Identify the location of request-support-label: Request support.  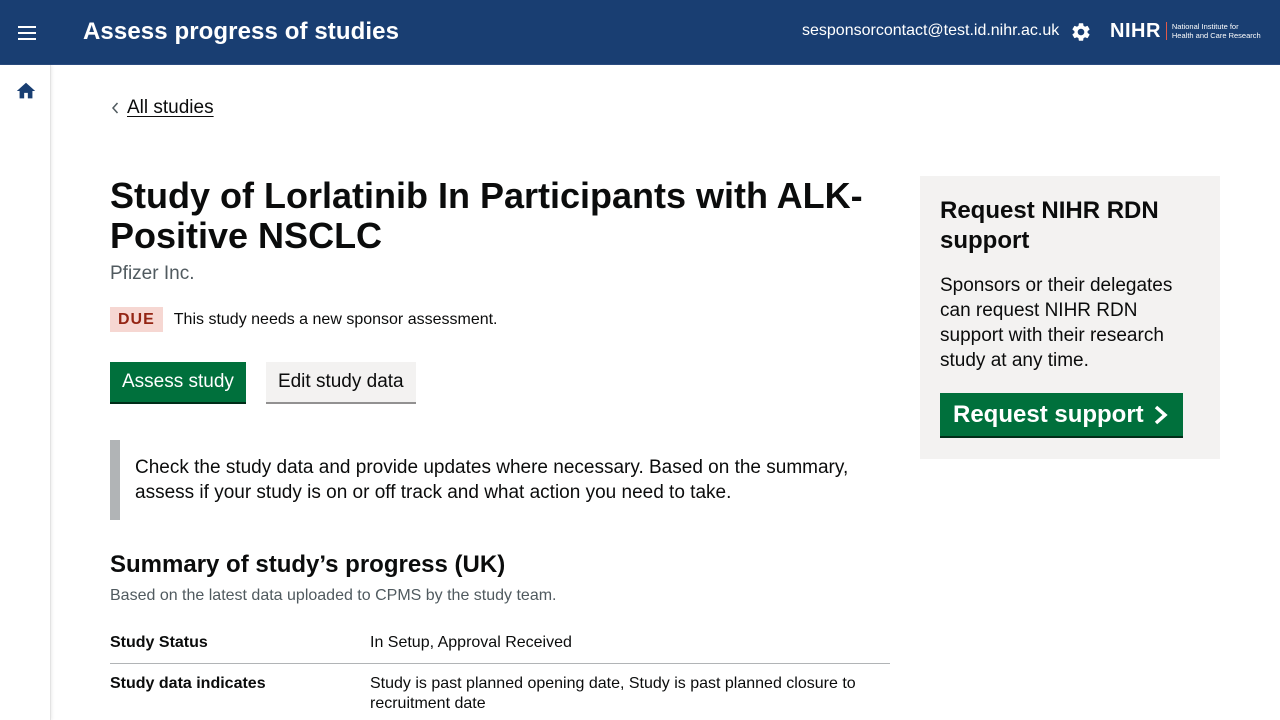
(1048, 414).